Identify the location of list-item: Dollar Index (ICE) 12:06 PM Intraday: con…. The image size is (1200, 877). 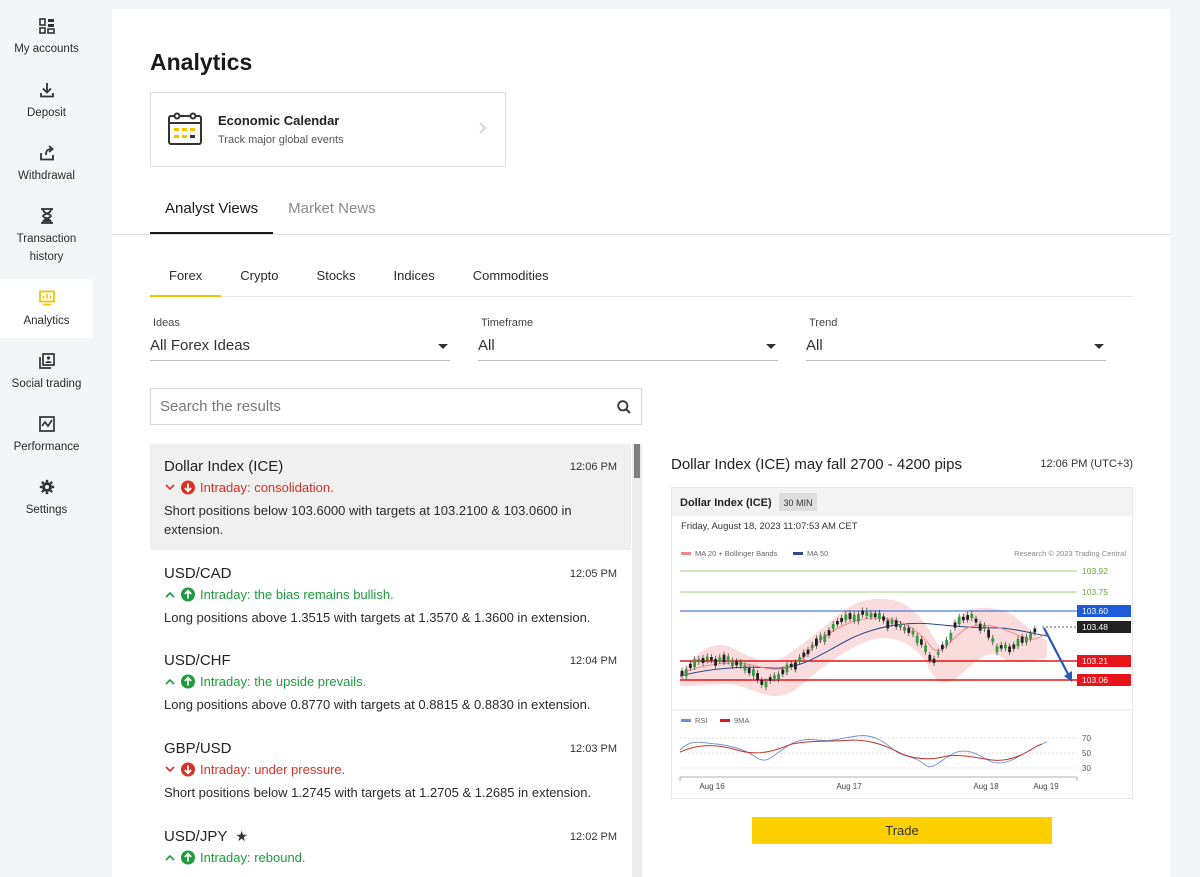
(390, 497).